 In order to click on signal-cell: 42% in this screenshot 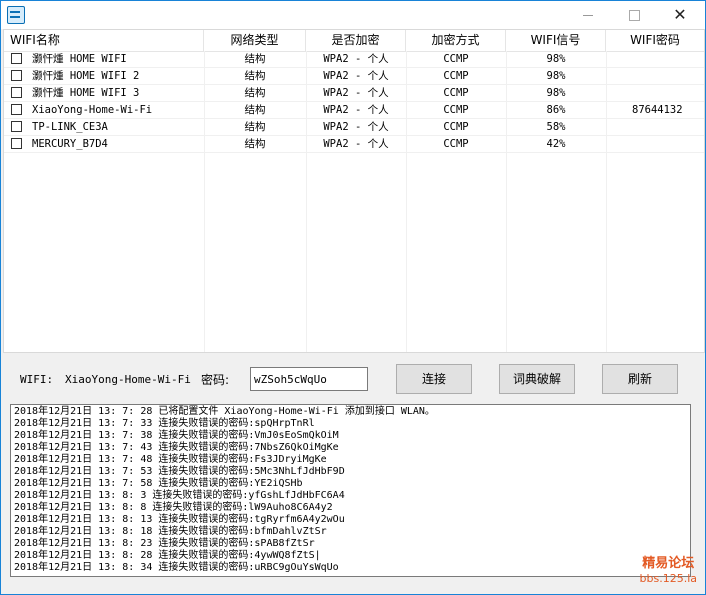, I will do `click(556, 144)`.